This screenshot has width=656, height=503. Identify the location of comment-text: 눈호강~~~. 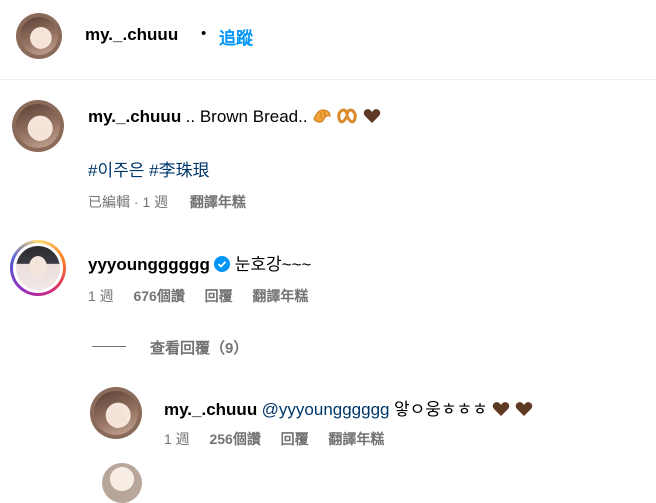
(273, 264).